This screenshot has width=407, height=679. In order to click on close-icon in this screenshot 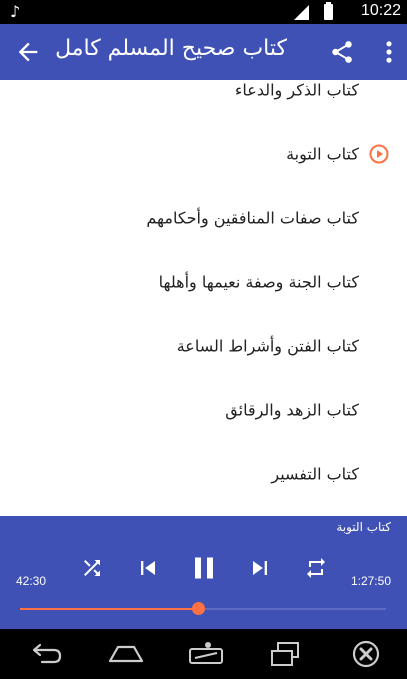, I will do `click(366, 654)`.